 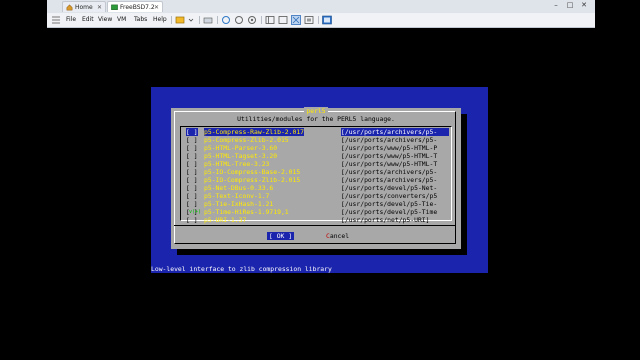 I want to click on button-divider, so click(x=315, y=226).